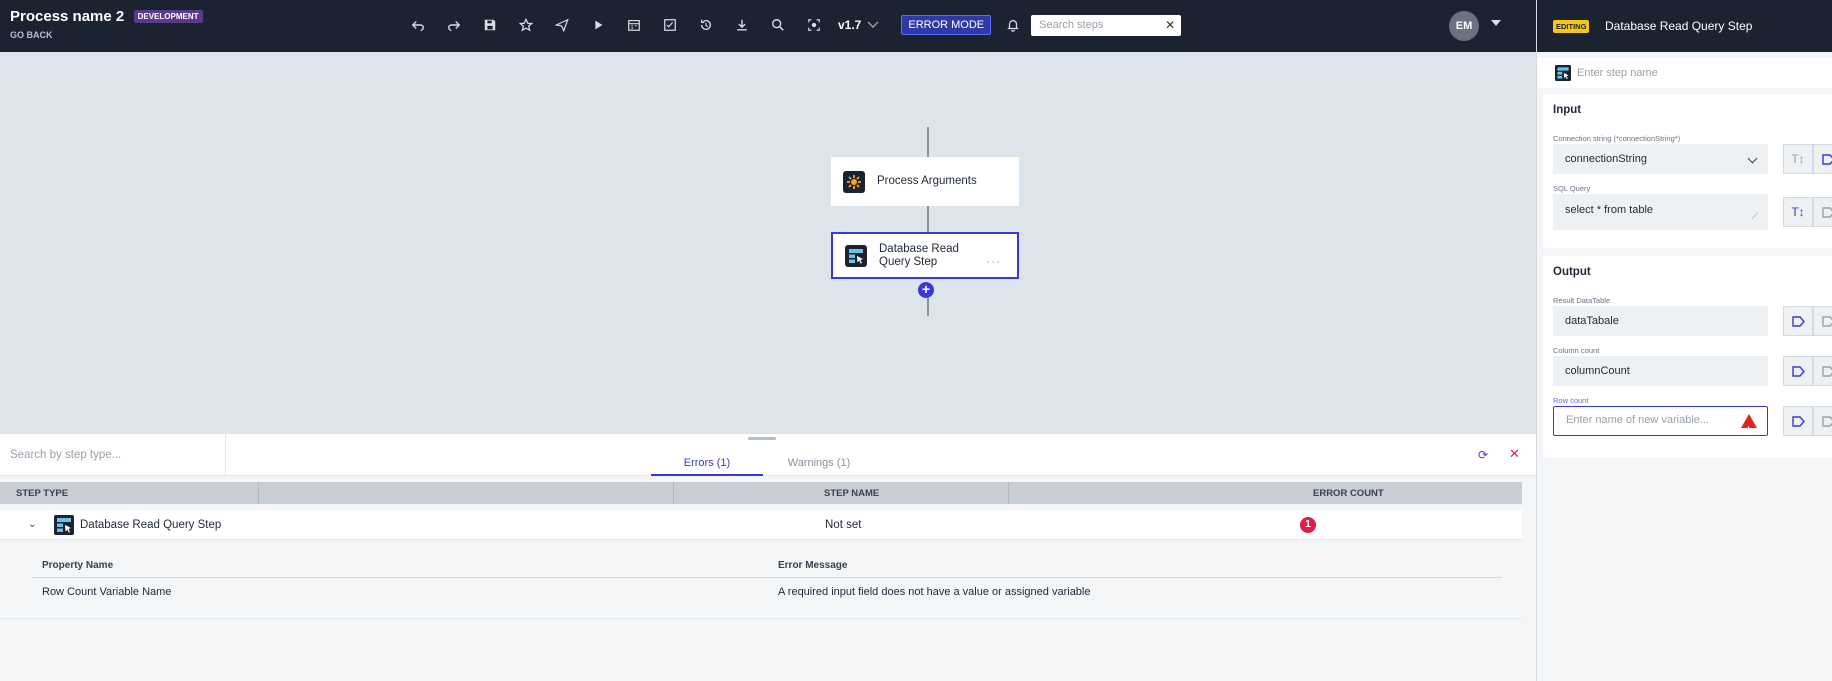 Image resolution: width=1832 pixels, height=681 pixels. I want to click on tab-errors: Errors (1), so click(707, 463).